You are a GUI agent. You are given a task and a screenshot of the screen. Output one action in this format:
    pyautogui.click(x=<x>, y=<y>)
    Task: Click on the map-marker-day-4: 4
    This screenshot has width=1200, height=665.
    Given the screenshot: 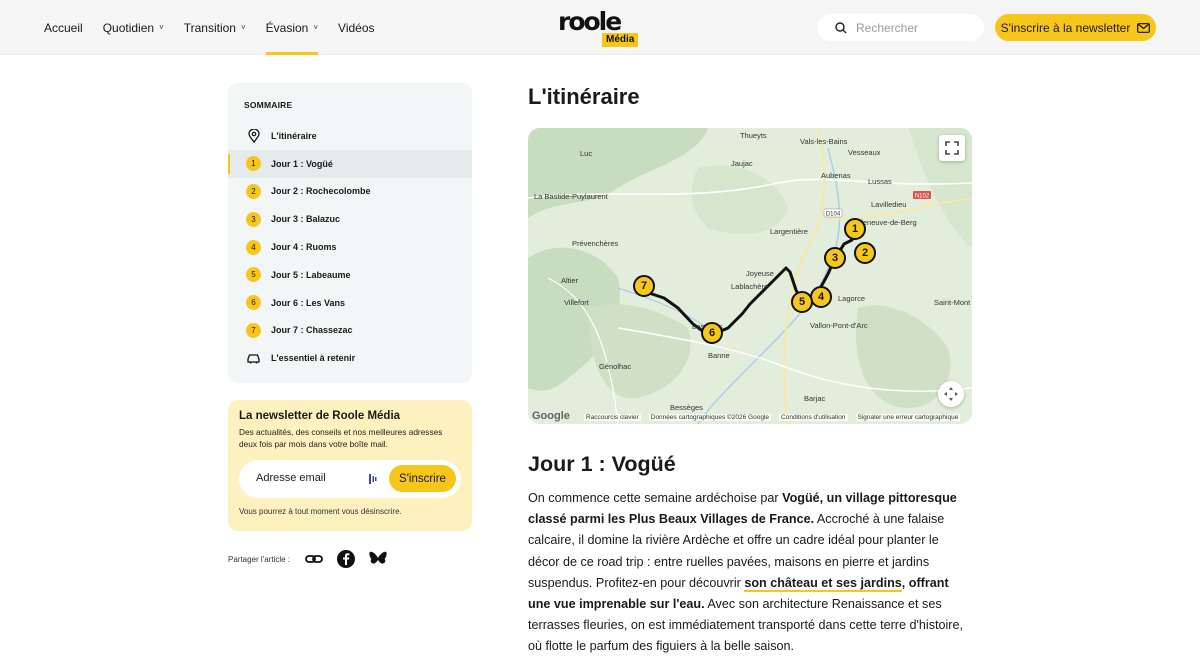 What is the action you would take?
    pyautogui.click(x=821, y=297)
    